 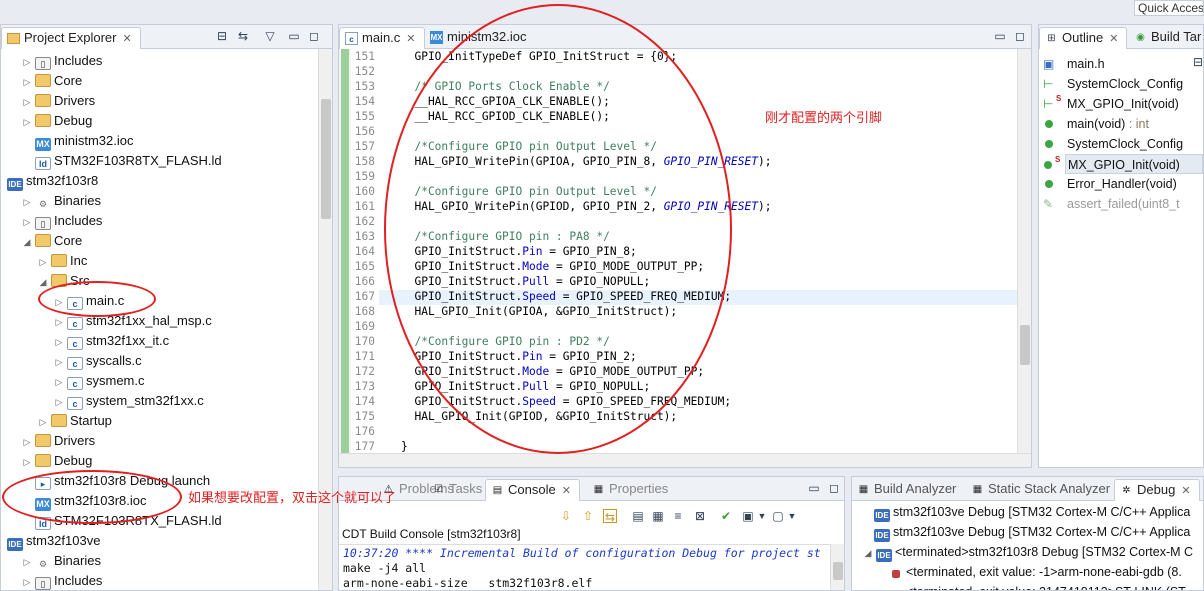 What do you see at coordinates (1042, 490) in the screenshot?
I see `tab-static-stack-analyzer: ▦ Static Stack Analyzer` at bounding box center [1042, 490].